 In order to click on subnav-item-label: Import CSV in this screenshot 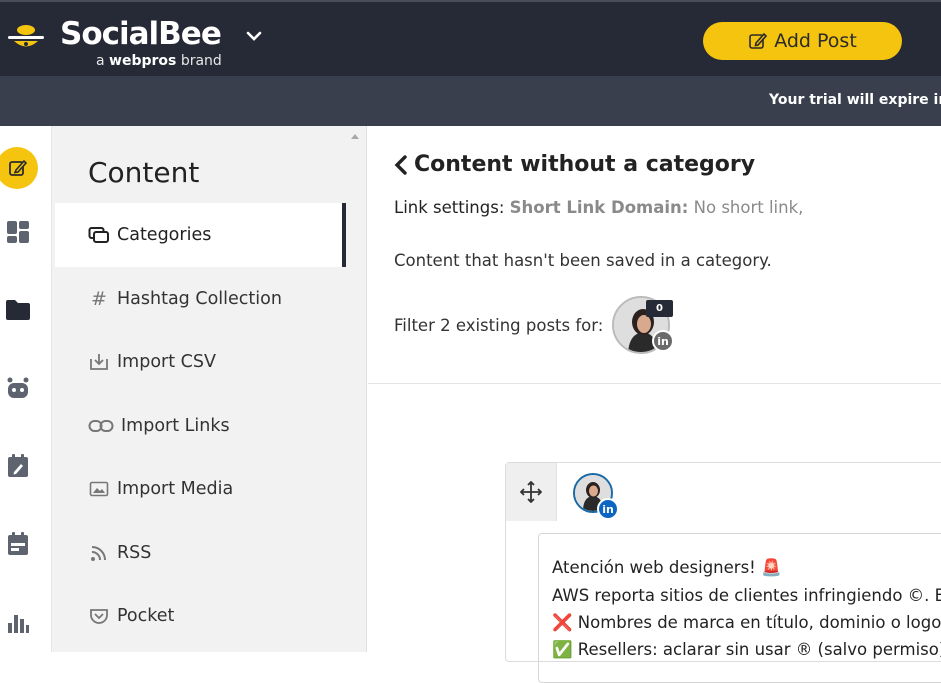, I will do `click(166, 362)`.